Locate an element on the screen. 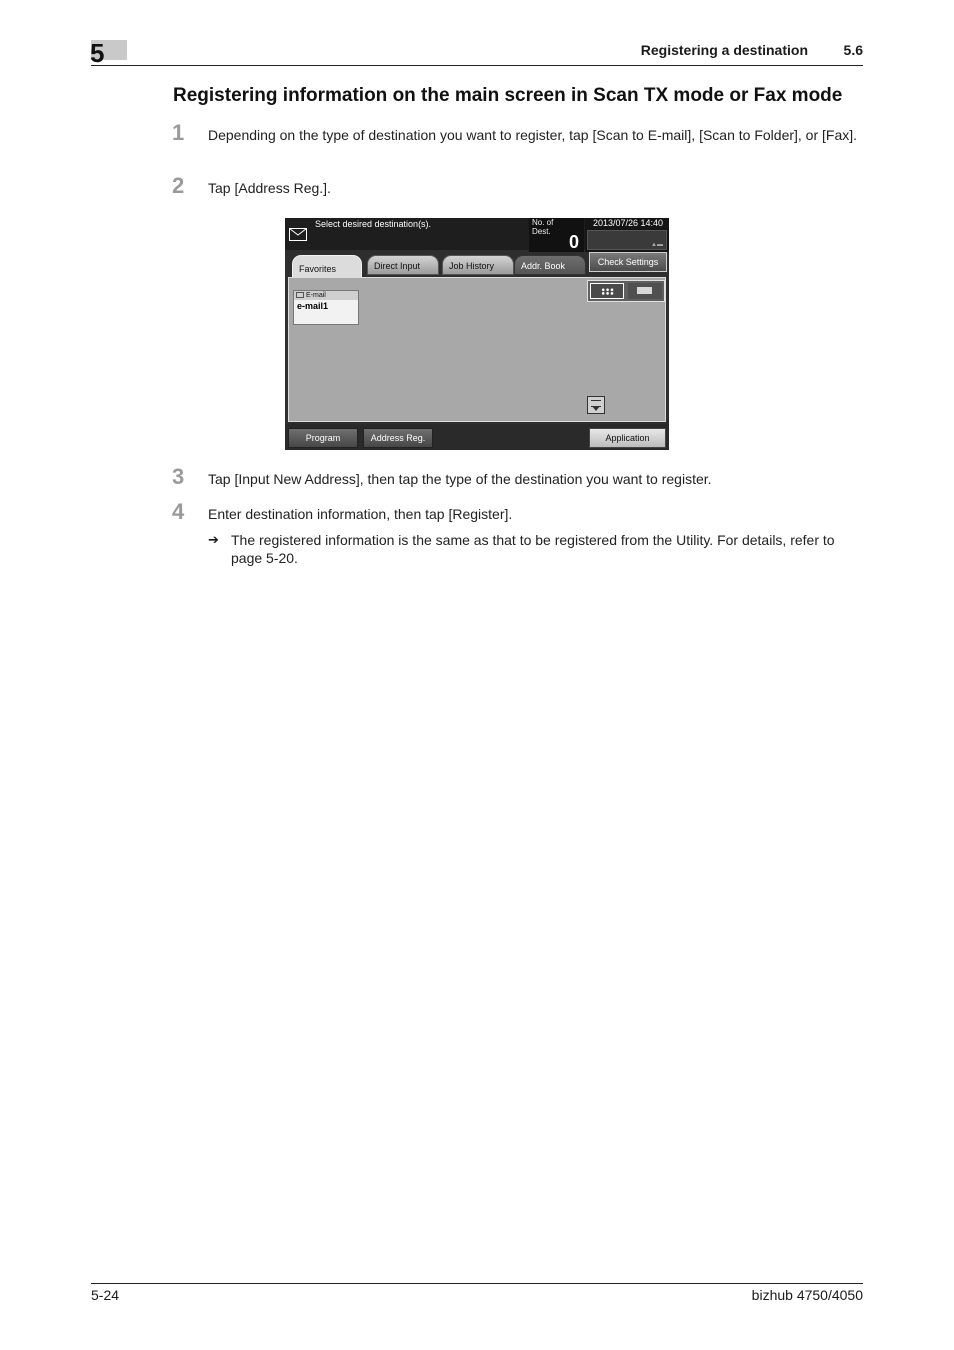  destination-card: E-mail e-mail1 is located at coordinates (326, 307).